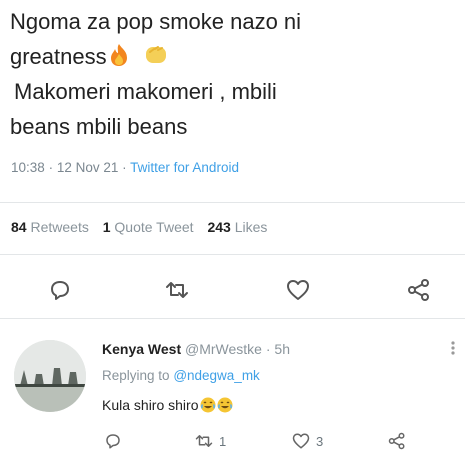  I want to click on likes-stat: 243 Likes, so click(237, 227).